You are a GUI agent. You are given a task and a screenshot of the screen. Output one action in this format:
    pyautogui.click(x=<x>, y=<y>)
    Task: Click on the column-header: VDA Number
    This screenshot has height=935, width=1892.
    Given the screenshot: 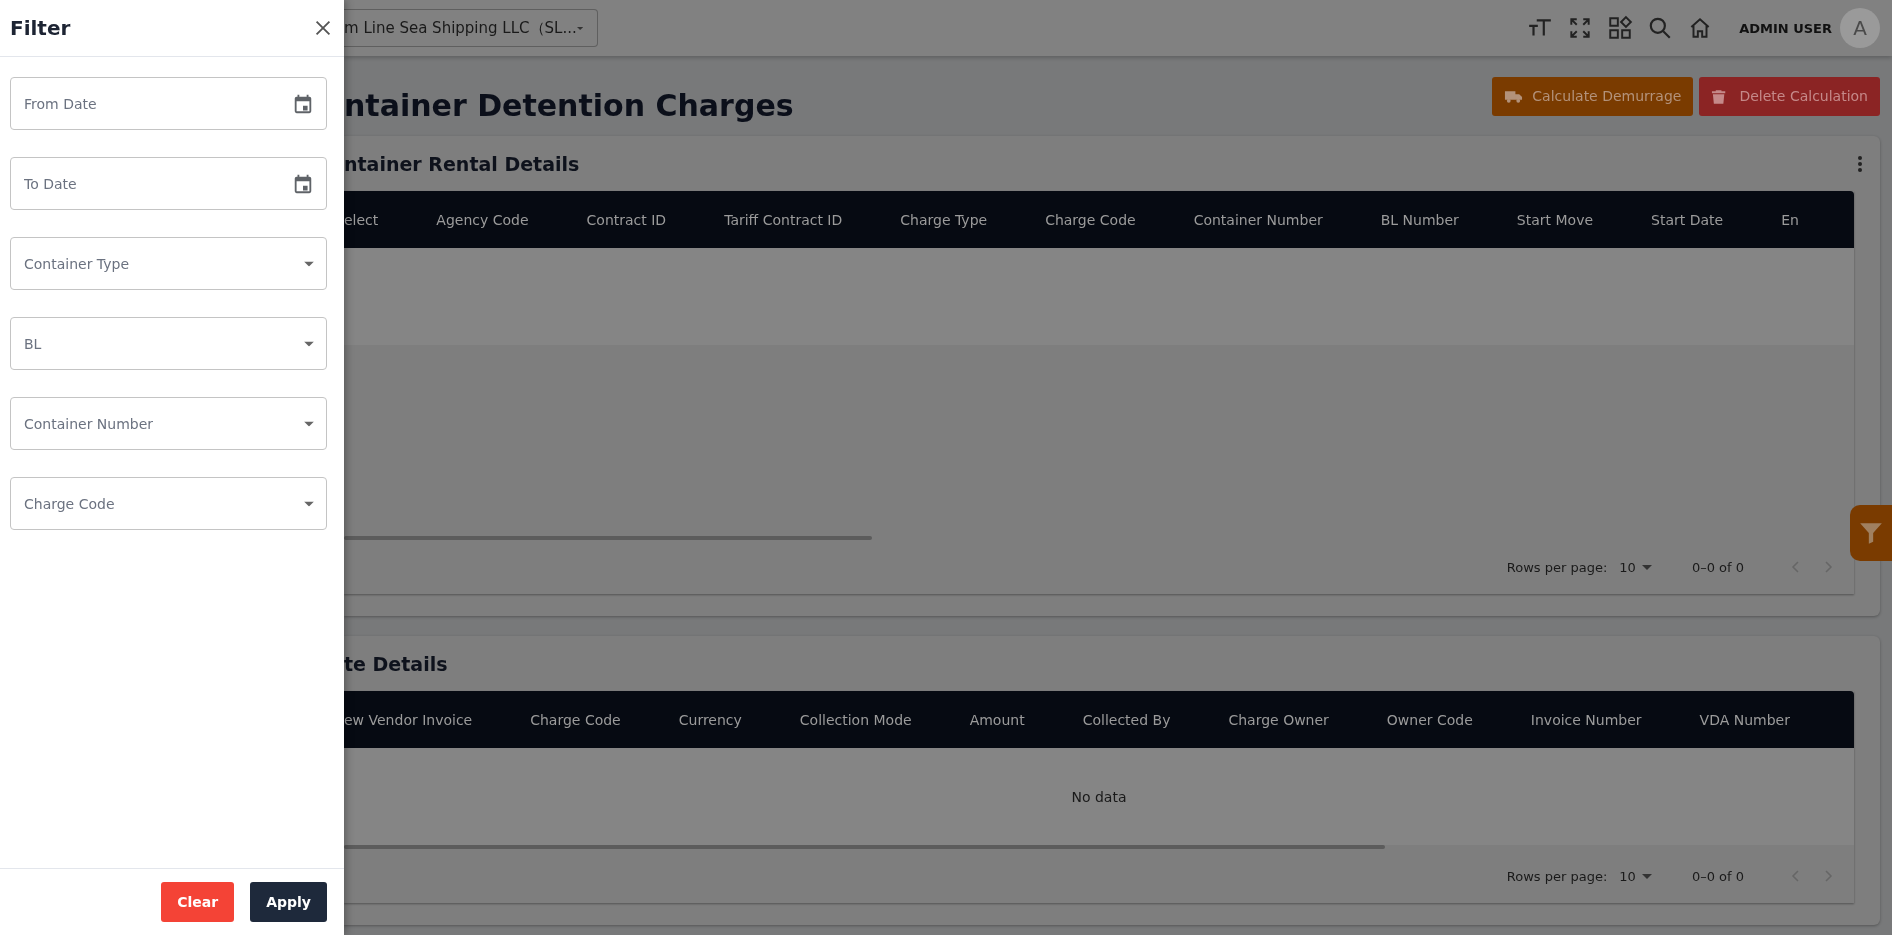 What is the action you would take?
    pyautogui.click(x=1744, y=719)
    